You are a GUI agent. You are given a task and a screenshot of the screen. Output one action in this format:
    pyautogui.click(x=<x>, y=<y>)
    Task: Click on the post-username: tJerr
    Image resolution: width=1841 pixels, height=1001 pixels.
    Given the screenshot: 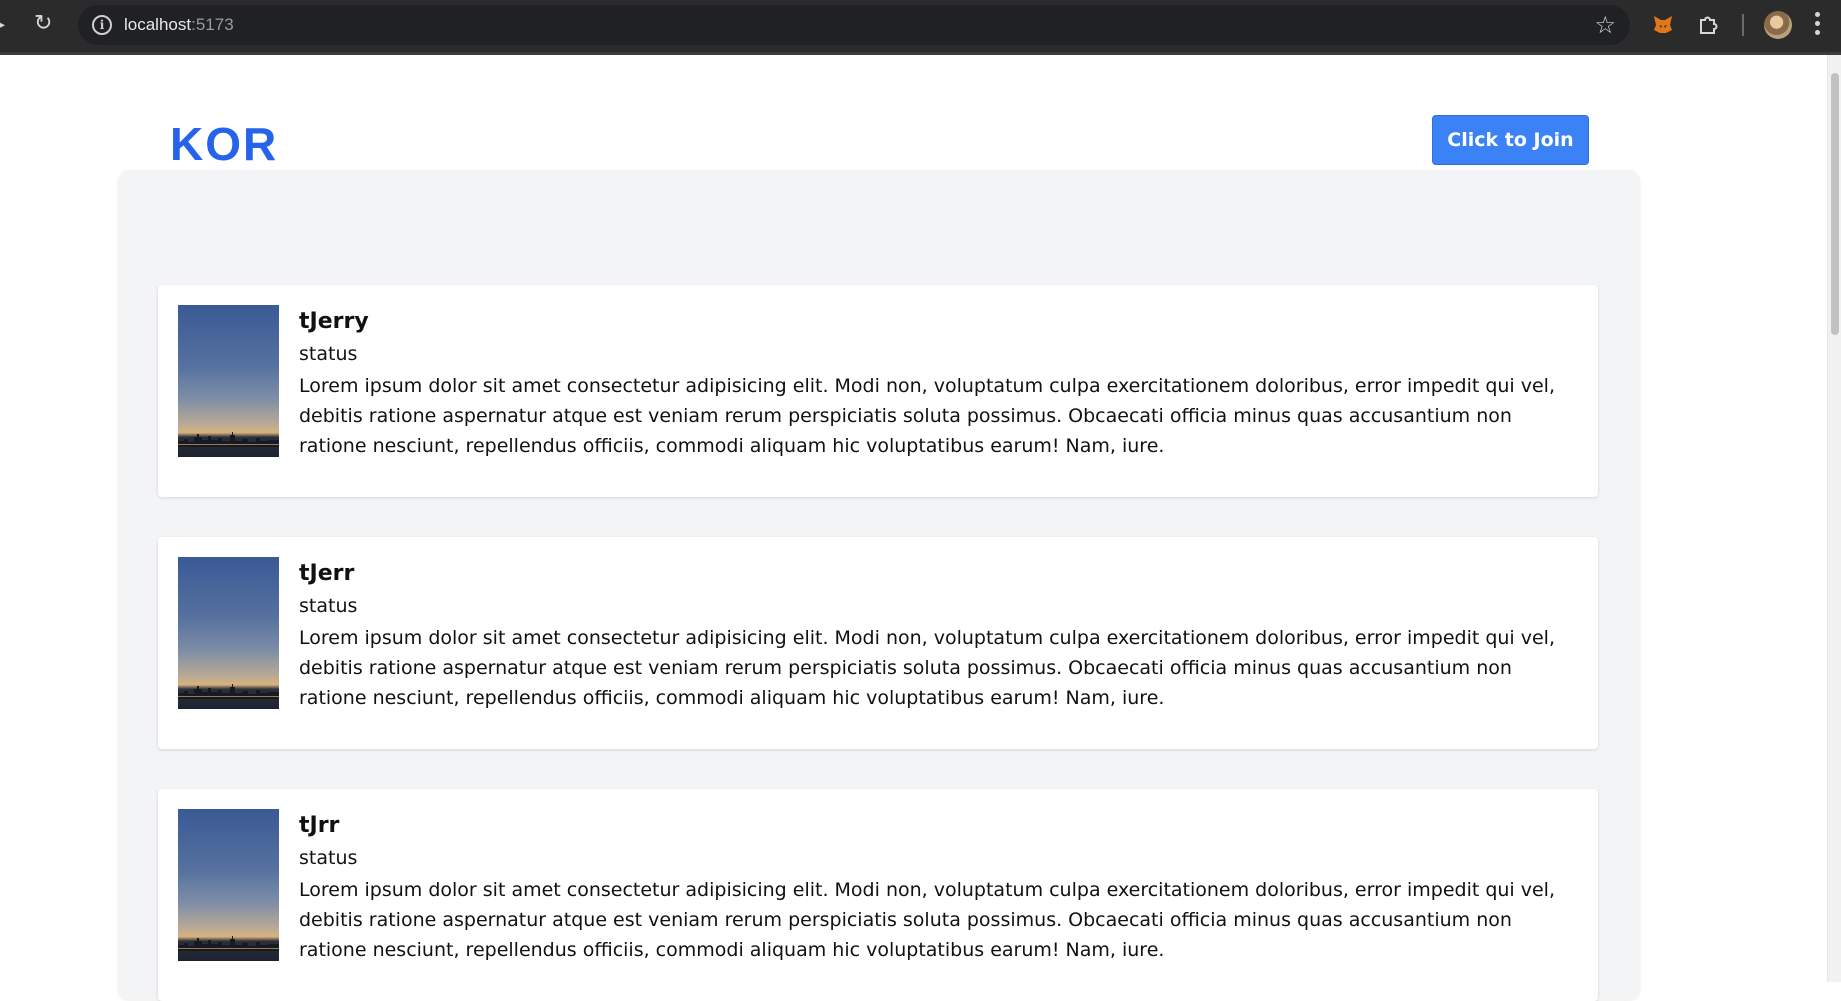 What is the action you would take?
    pyautogui.click(x=327, y=573)
    